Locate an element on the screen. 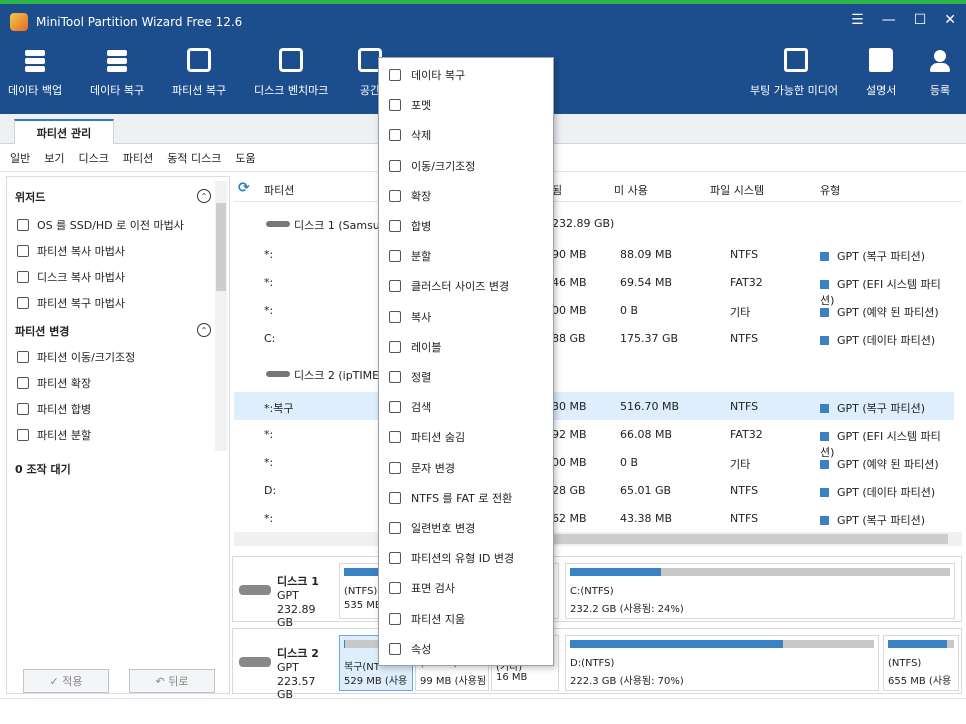 This screenshot has width=966, height=724. col-filesystem: 파일 시스템 is located at coordinates (737, 190).